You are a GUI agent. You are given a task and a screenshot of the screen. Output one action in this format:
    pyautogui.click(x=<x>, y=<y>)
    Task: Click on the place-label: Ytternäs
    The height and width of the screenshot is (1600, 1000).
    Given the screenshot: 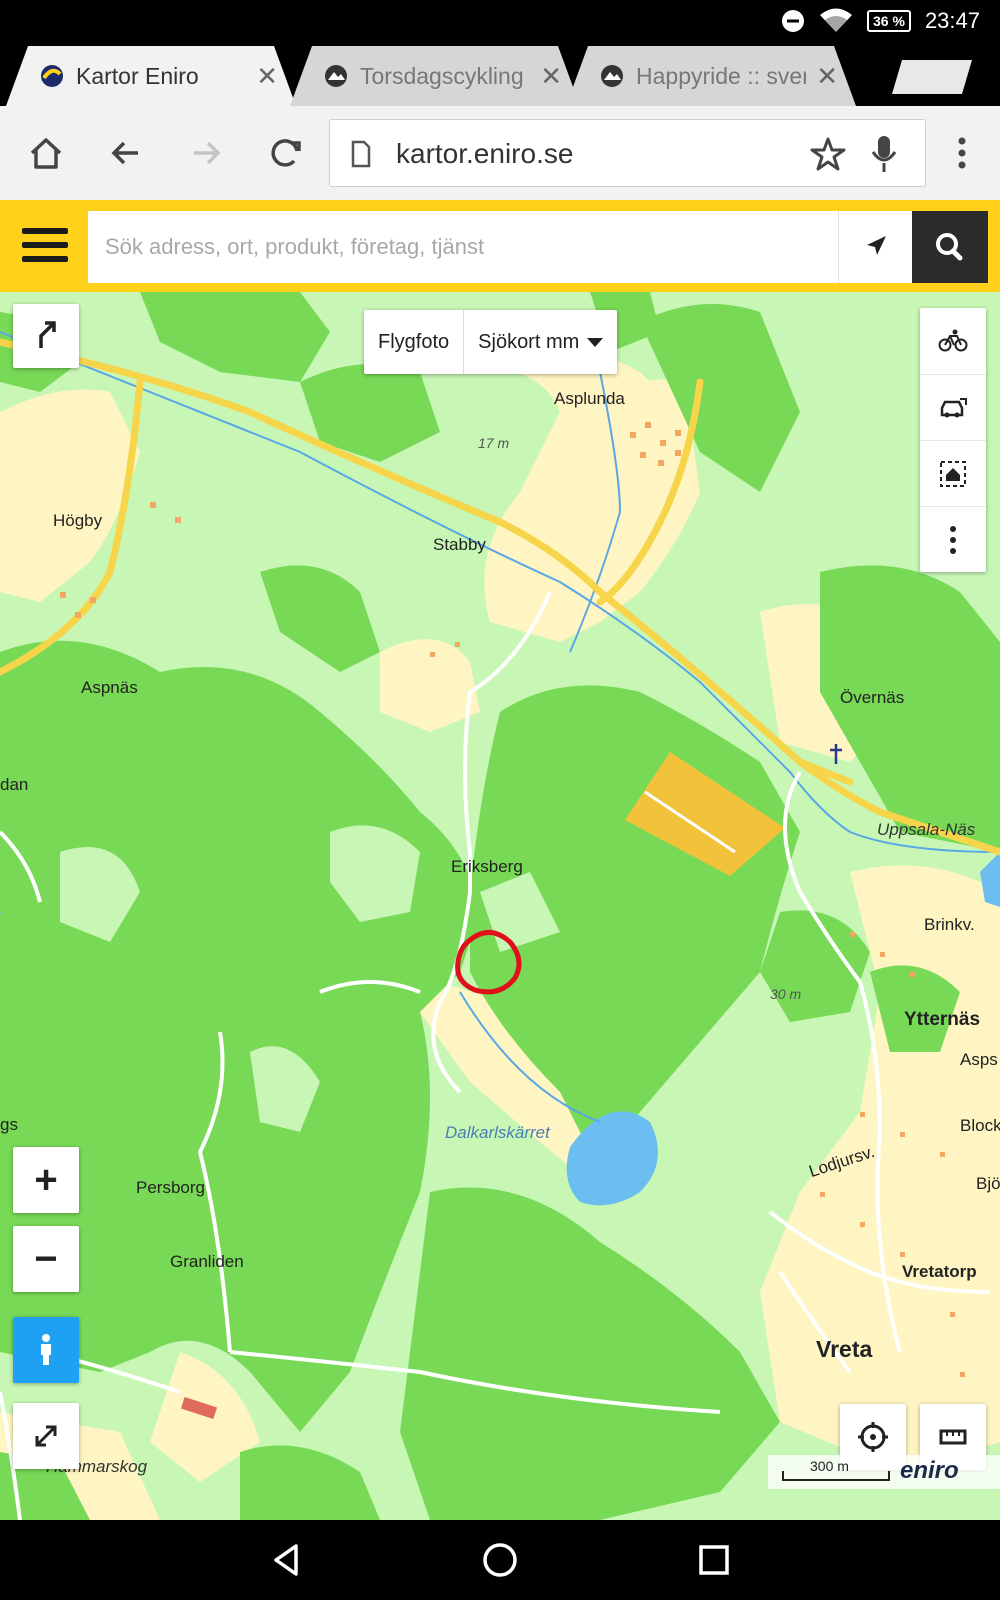 What is the action you would take?
    pyautogui.click(x=942, y=1019)
    